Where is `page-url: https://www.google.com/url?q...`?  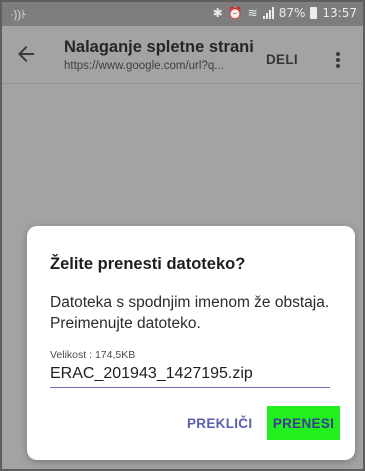
page-url: https://www.google.com/url?q... is located at coordinates (144, 66).